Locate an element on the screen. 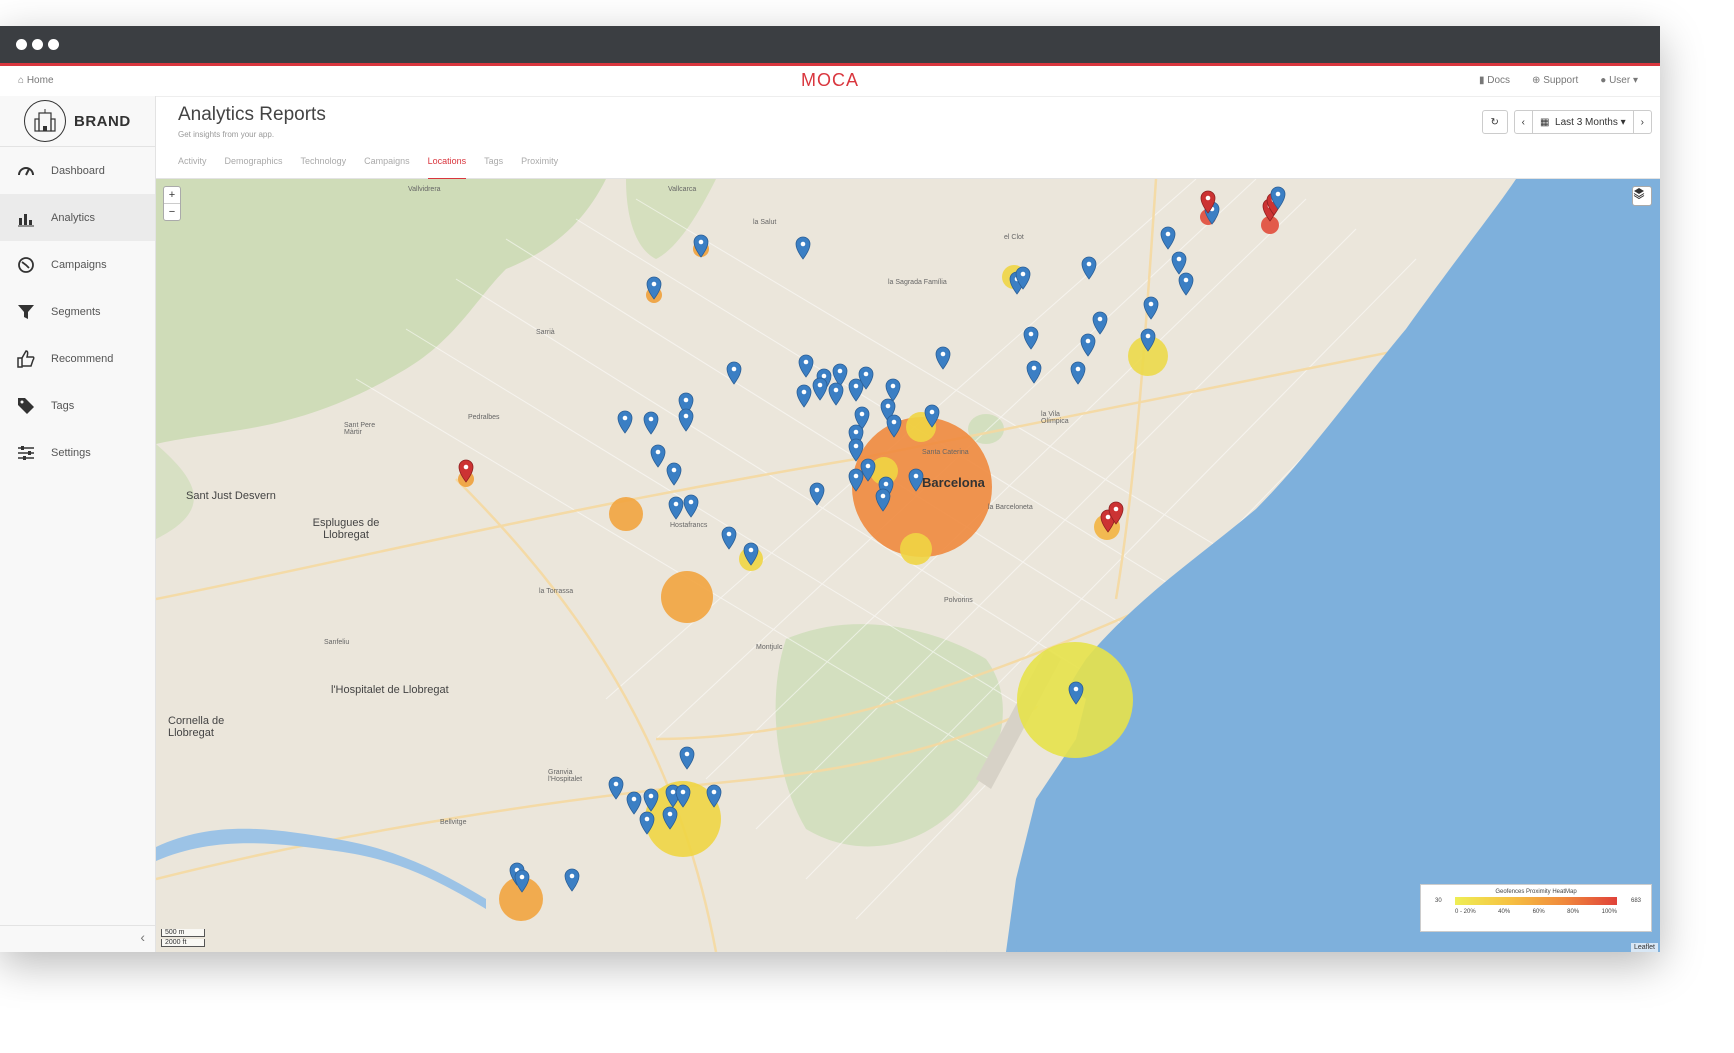 This screenshot has width=1734, height=1053. sidebar-item-label: Analytics is located at coordinates (73, 217).